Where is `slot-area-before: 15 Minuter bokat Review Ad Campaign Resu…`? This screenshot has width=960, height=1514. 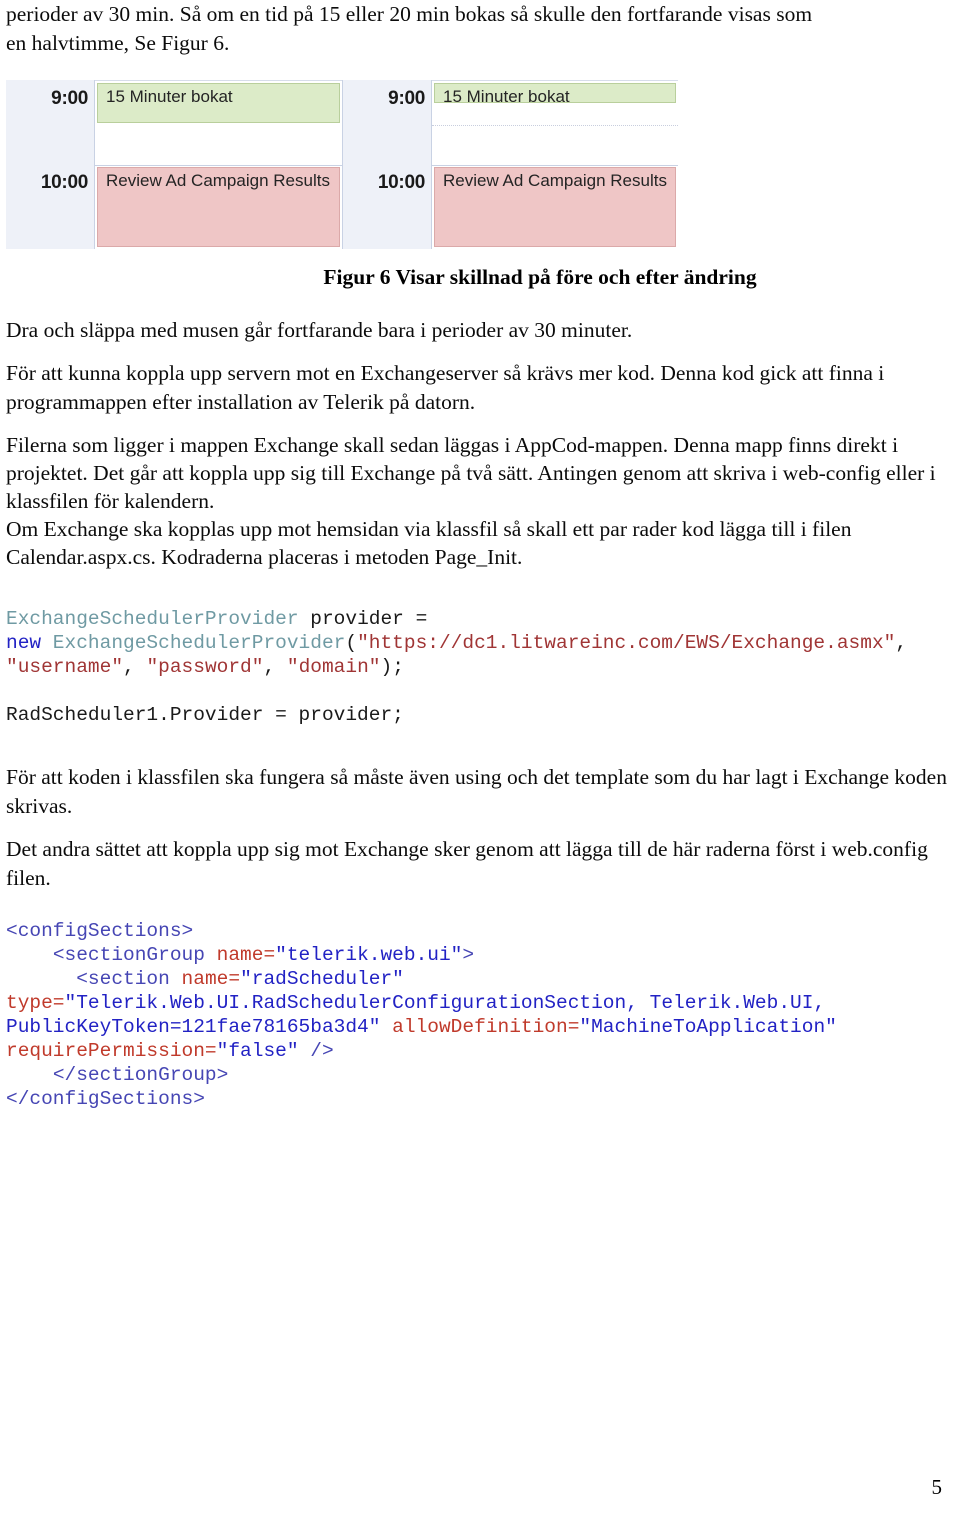 slot-area-before: 15 Minuter bokat Review Ad Campaign Resu… is located at coordinates (218, 164).